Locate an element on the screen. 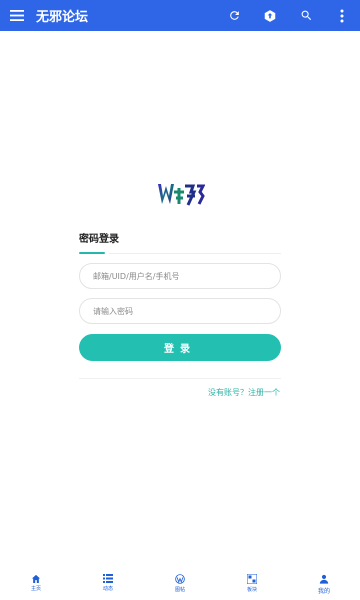 This screenshot has height=600, width=360. bottom-nav: 主页 动态 图帖 板块 我的 is located at coordinates (180, 584).